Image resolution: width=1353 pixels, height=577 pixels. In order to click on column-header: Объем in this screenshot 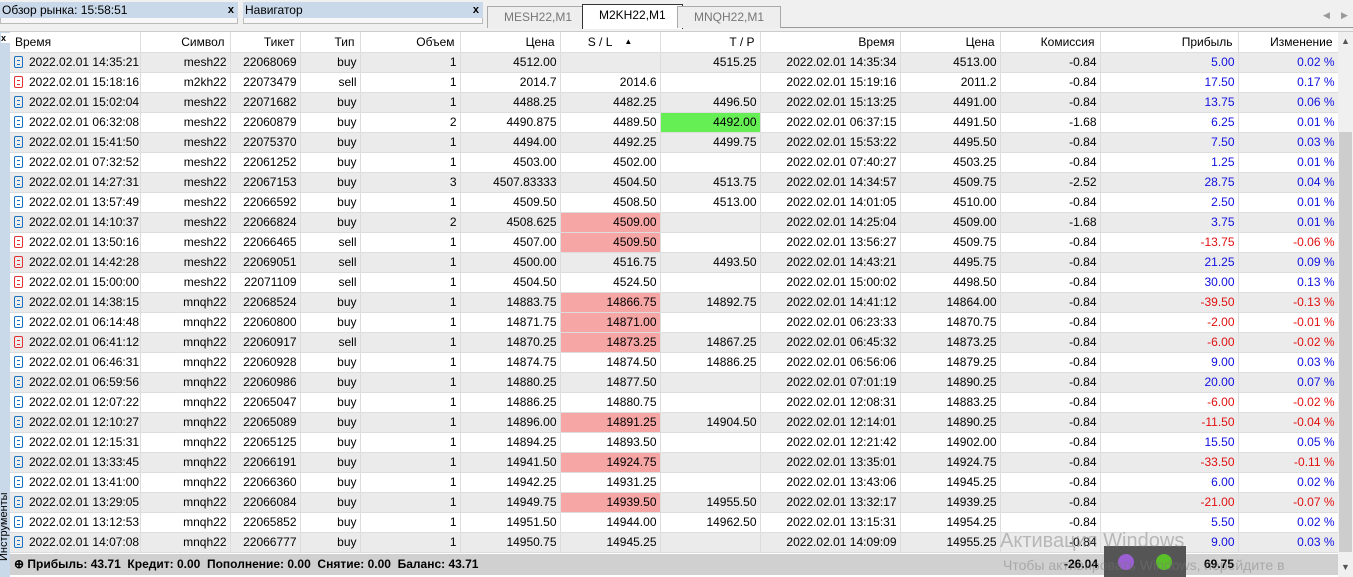, I will do `click(410, 42)`.